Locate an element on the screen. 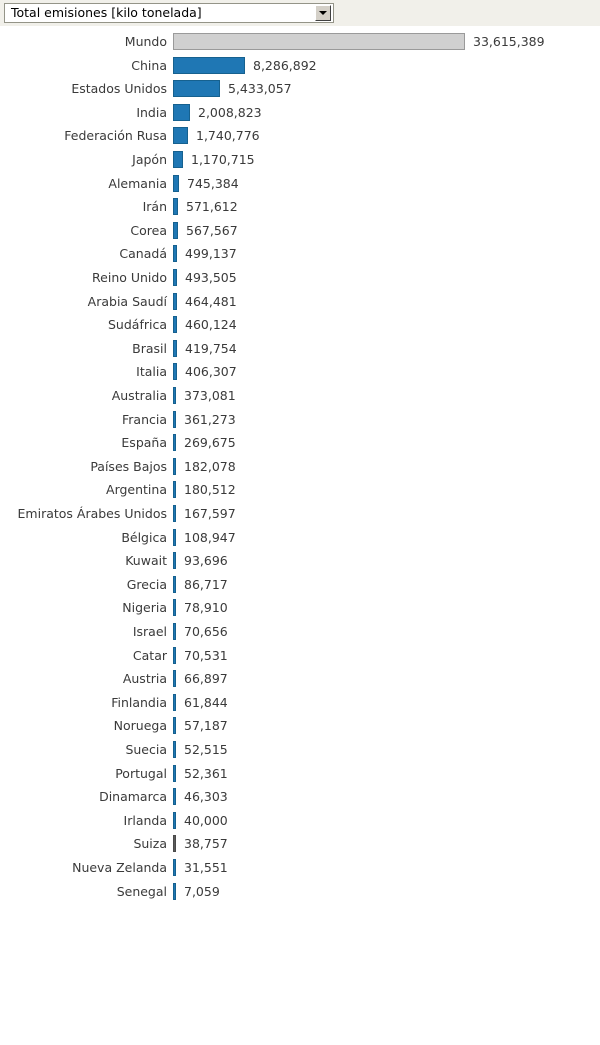  chart-row: Alemania 745,384 is located at coordinates (300, 184).